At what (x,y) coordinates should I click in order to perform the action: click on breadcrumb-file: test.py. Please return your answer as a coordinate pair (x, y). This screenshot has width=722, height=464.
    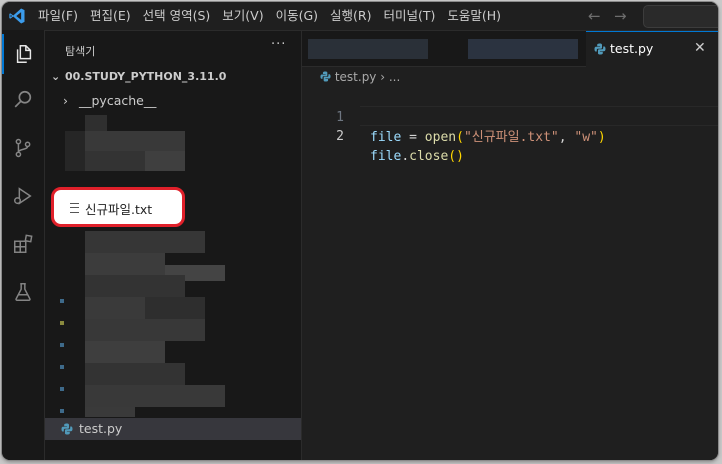
    Looking at the image, I should click on (356, 77).